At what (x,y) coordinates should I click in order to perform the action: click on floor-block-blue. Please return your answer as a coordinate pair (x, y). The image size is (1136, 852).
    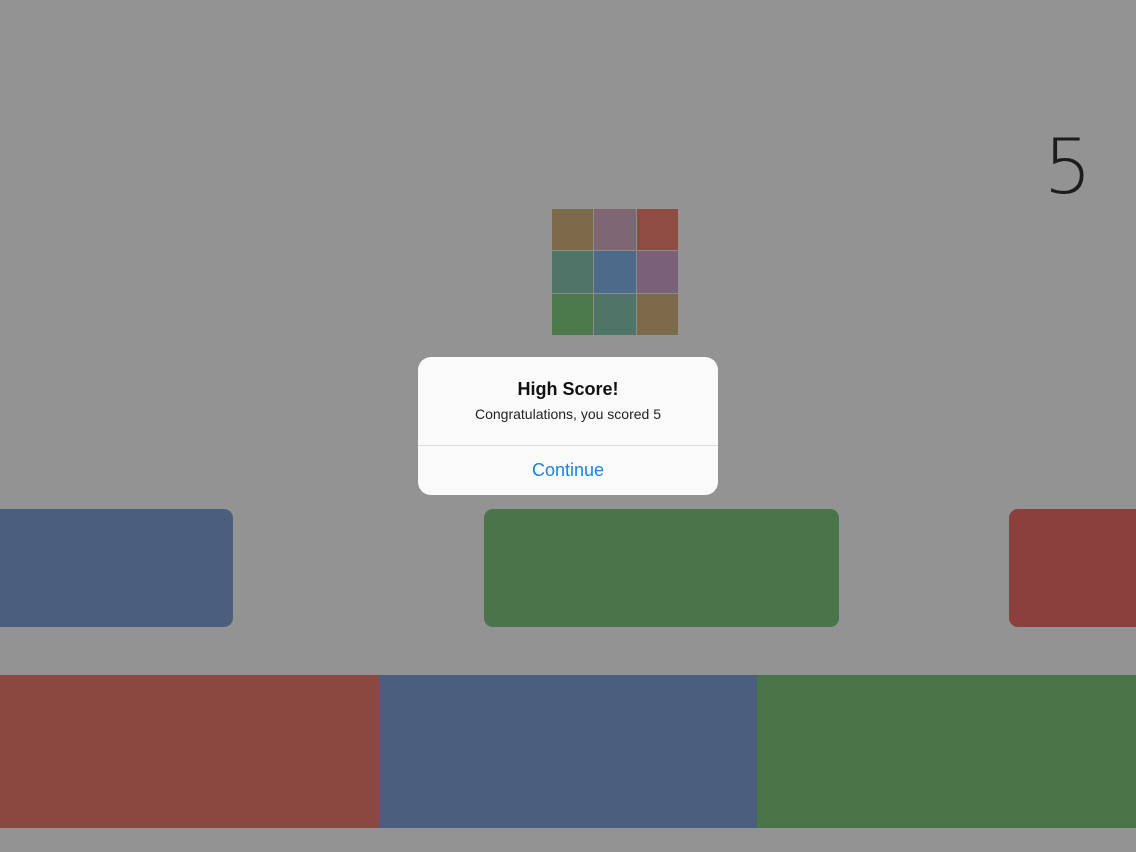
    Looking at the image, I should click on (568, 751).